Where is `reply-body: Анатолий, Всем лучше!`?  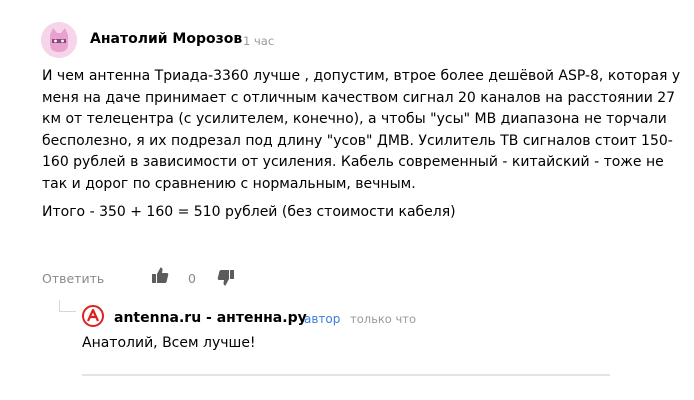
reply-body: Анатолий, Всем лучше! is located at coordinates (169, 343).